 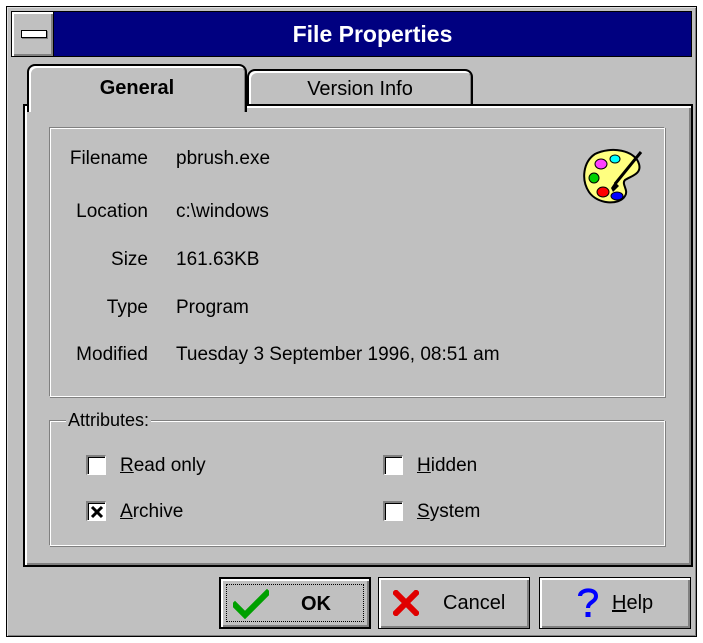 I want to click on system-menu-icon, so click(x=34, y=34).